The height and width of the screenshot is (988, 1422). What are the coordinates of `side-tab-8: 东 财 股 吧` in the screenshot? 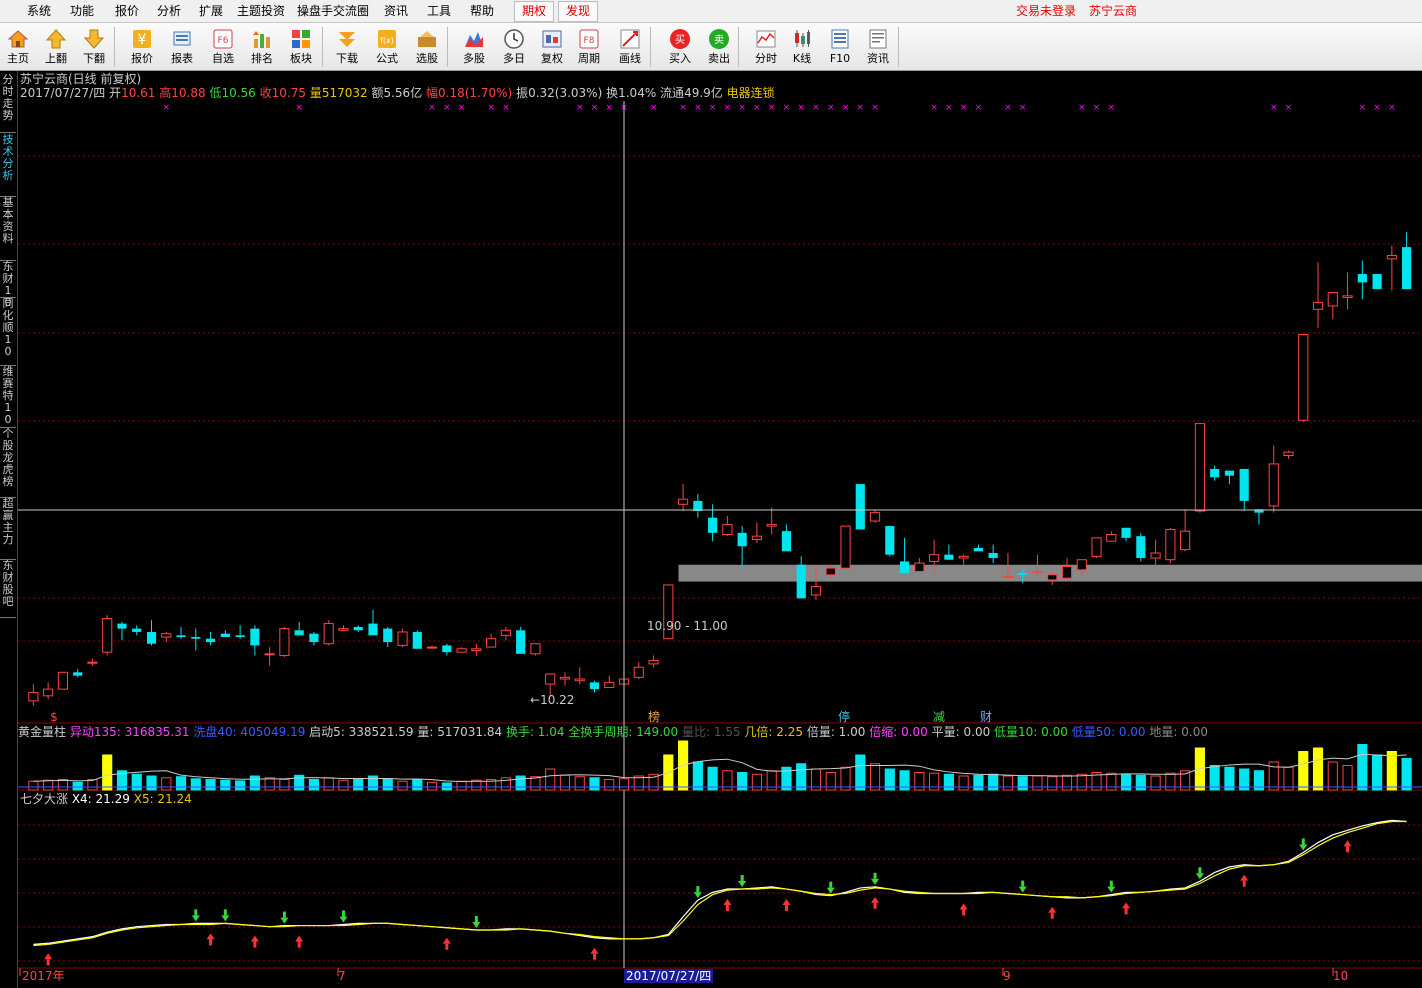 It's located at (8, 588).